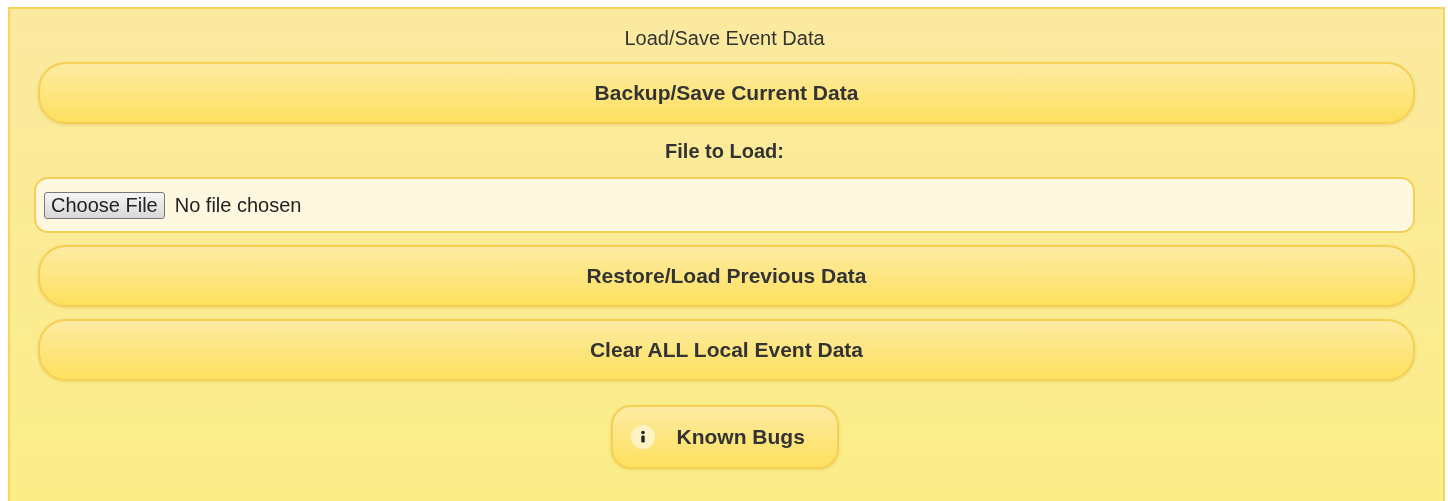 This screenshot has width=1448, height=501. I want to click on file-label: File to Load:, so click(724, 151).